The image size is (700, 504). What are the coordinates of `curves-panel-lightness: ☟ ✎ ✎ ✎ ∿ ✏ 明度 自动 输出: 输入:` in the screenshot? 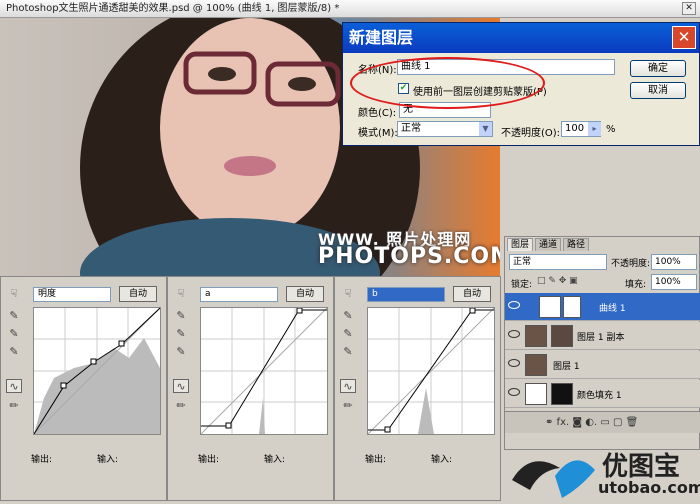 It's located at (83, 388).